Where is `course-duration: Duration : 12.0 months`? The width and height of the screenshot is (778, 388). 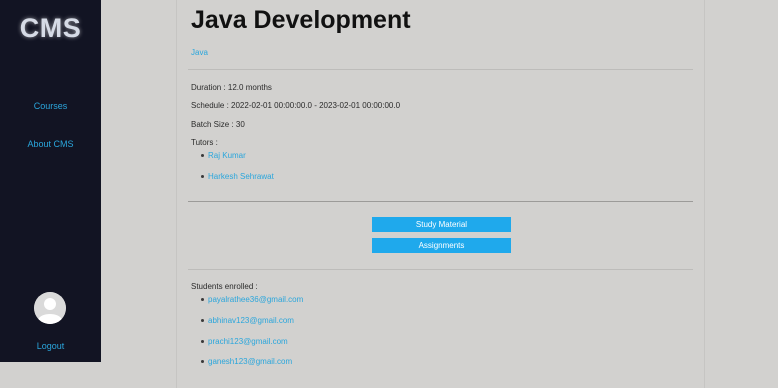 course-duration: Duration : 12.0 months is located at coordinates (231, 87).